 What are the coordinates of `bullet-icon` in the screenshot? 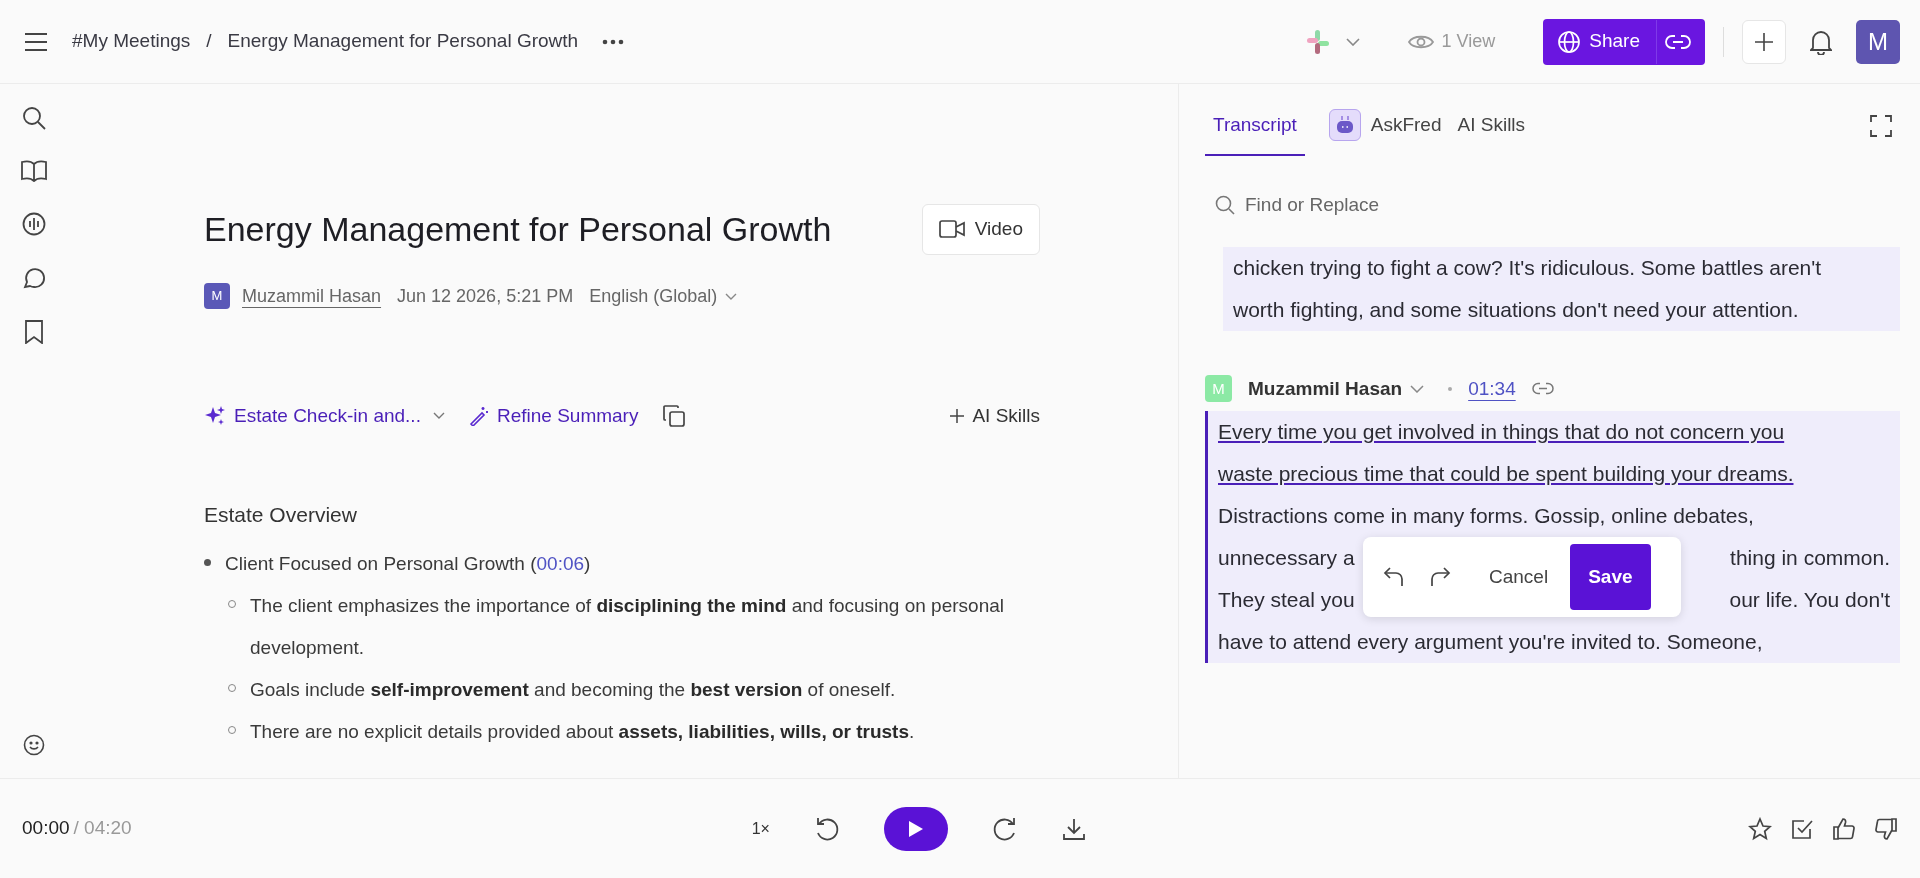 It's located at (207, 563).